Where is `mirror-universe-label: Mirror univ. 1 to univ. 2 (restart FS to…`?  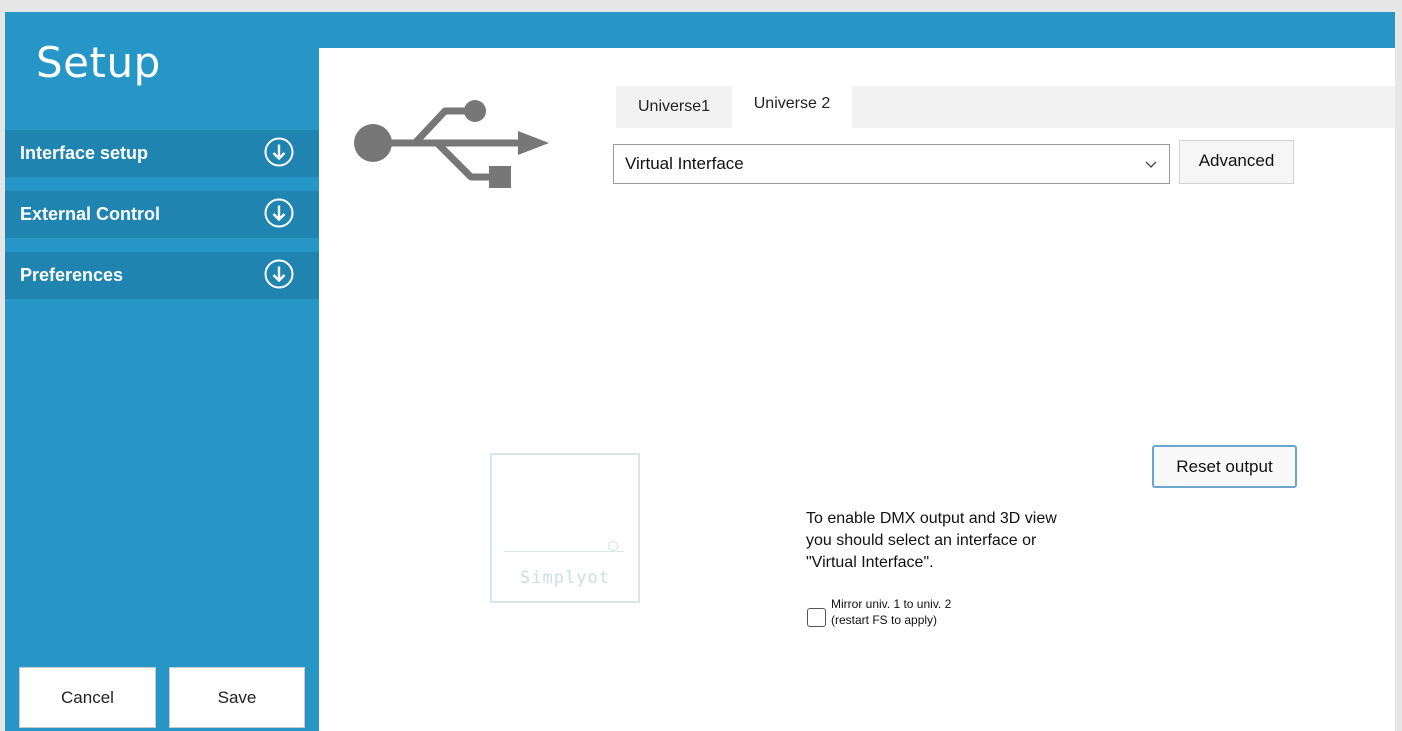
mirror-universe-label: Mirror univ. 1 to univ. 2 (restart FS to… is located at coordinates (891, 612).